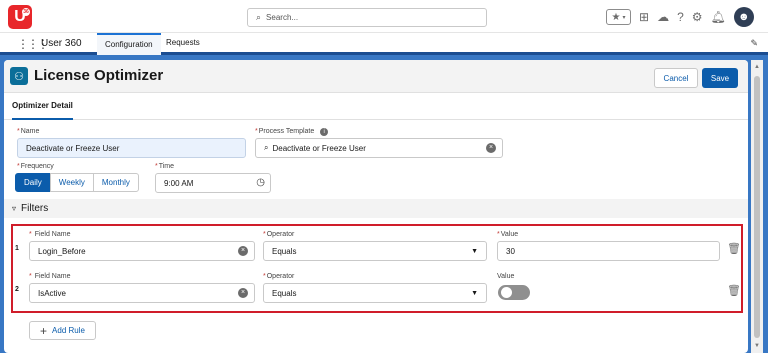 This screenshot has height=353, width=768. I want to click on rule-2-operator-select: Equals ▼, so click(375, 293).